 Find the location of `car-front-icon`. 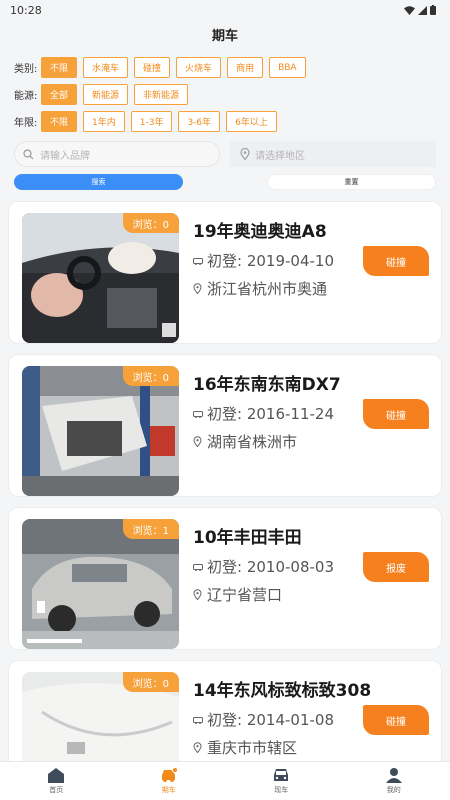

car-front-icon is located at coordinates (281, 774).